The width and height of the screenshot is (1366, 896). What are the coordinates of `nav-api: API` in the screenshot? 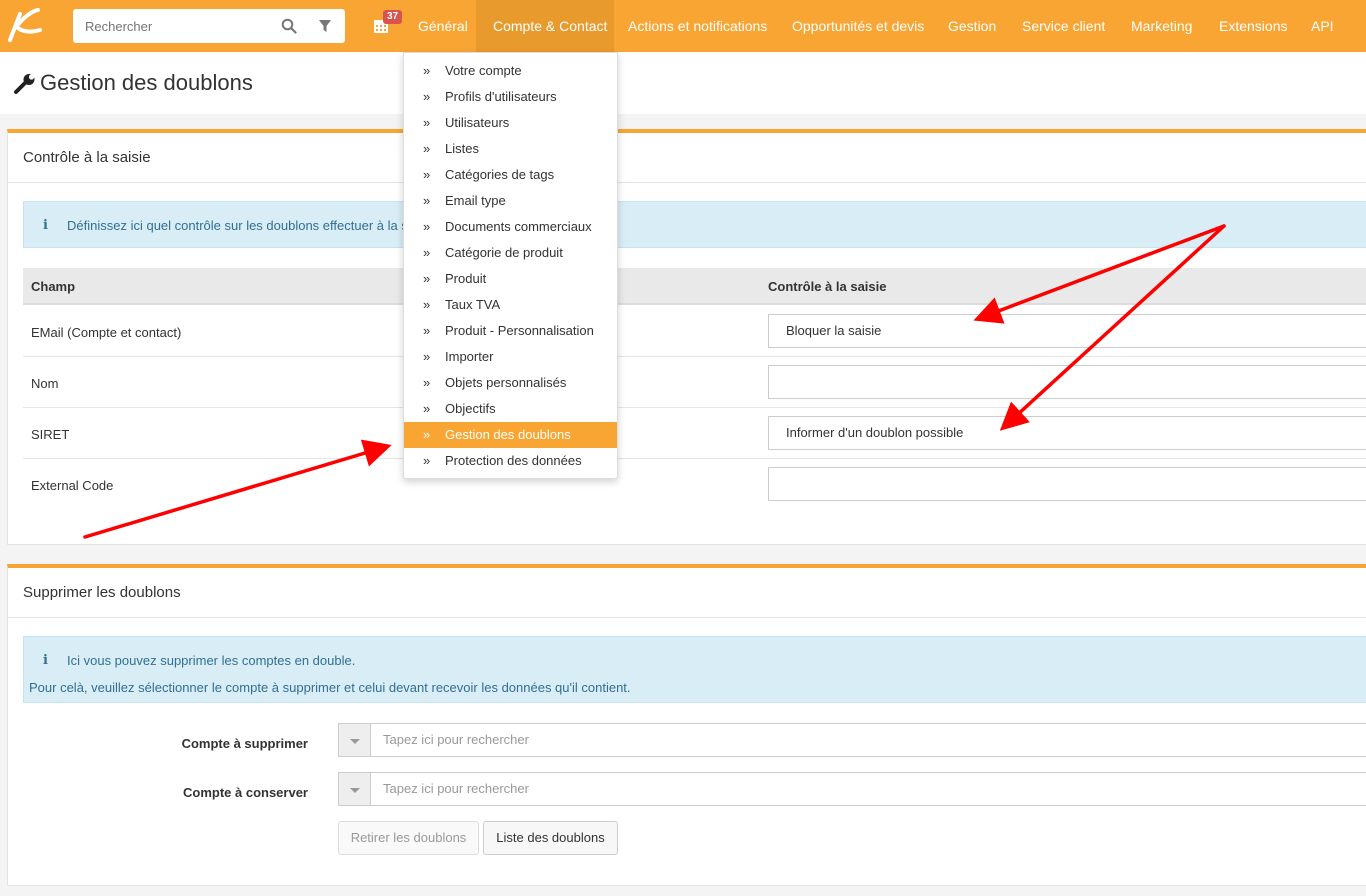 It's located at (1322, 26).